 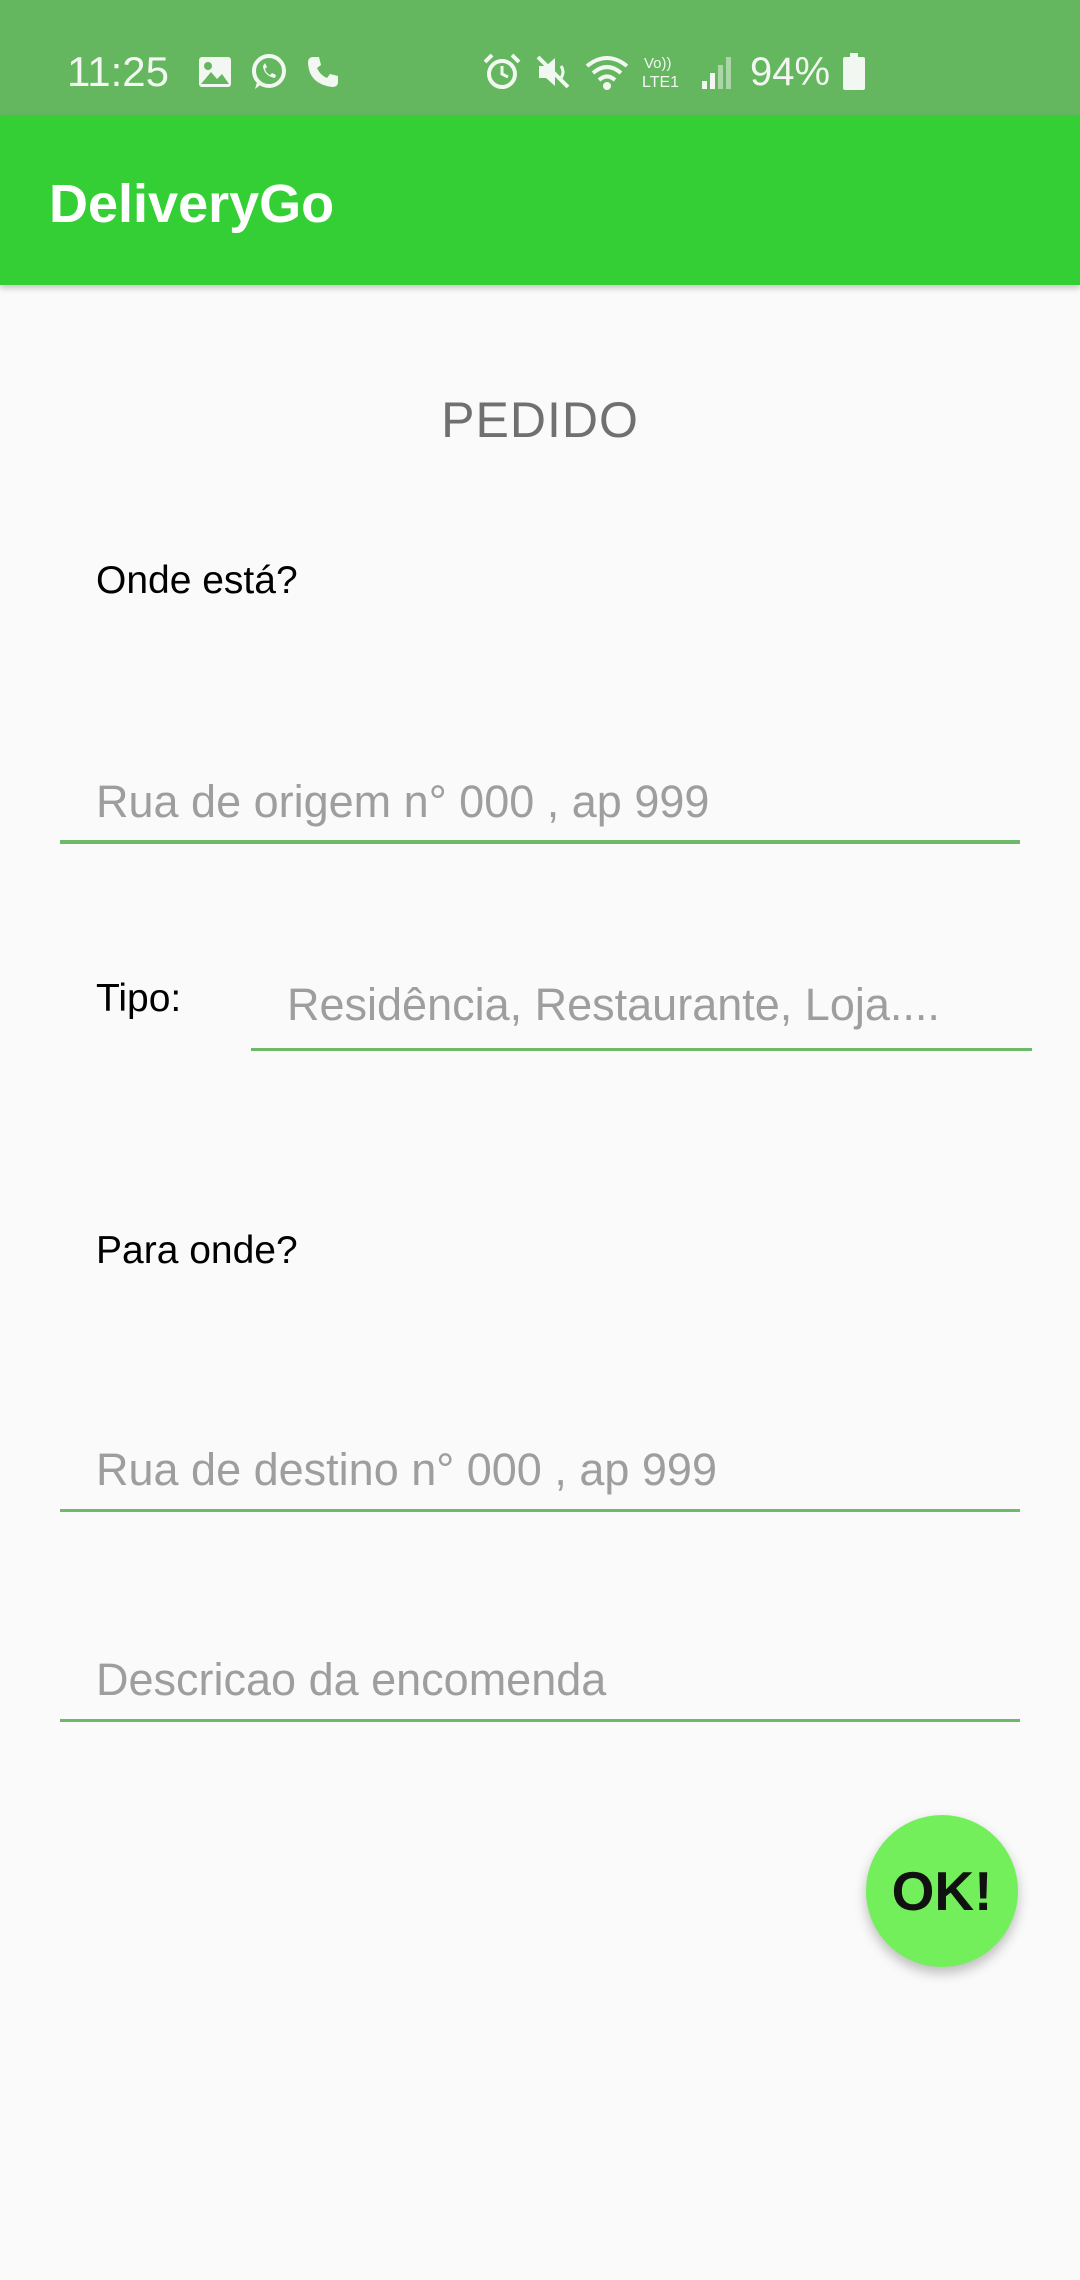 I want to click on destination-address-field: Rua de destino n° 000 , ap 999, so click(x=540, y=1477).